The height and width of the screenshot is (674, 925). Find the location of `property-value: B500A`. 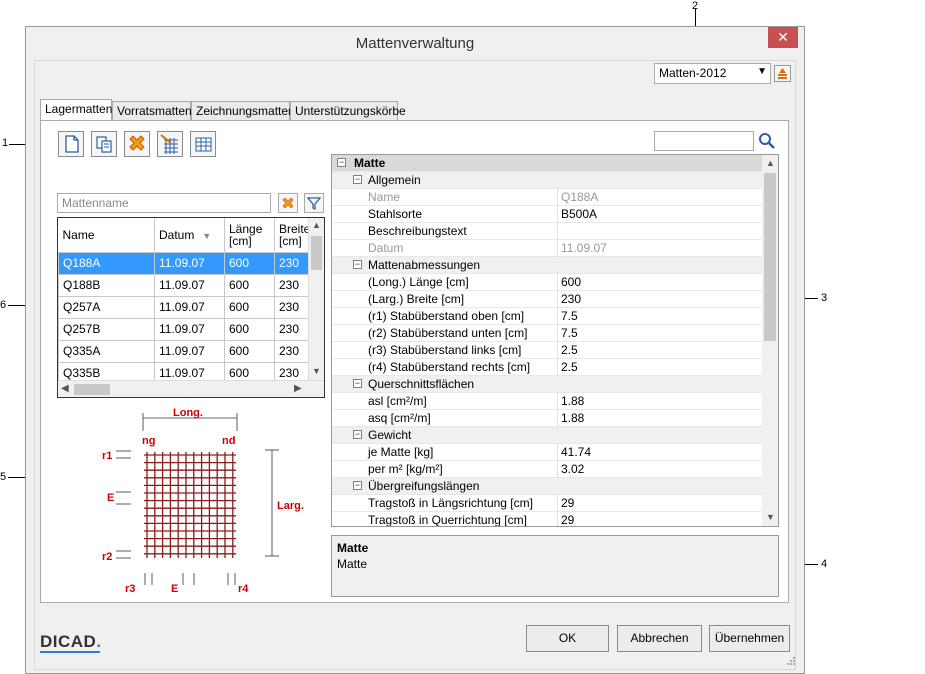

property-value: B500A is located at coordinates (579, 214).